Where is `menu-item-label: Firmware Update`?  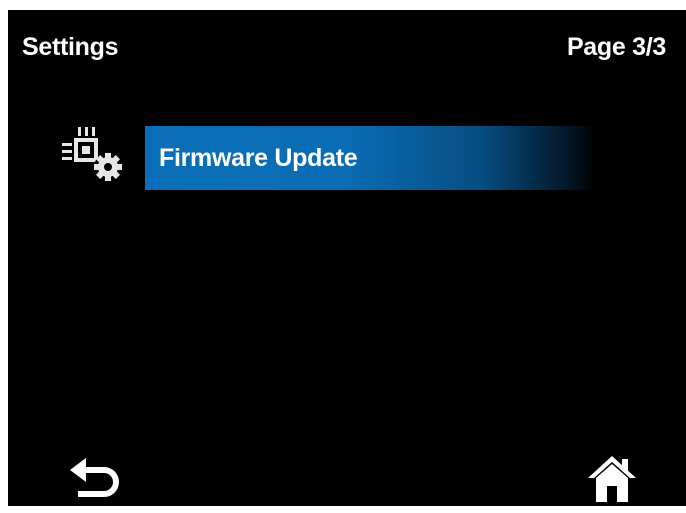 menu-item-label: Firmware Update is located at coordinates (258, 158).